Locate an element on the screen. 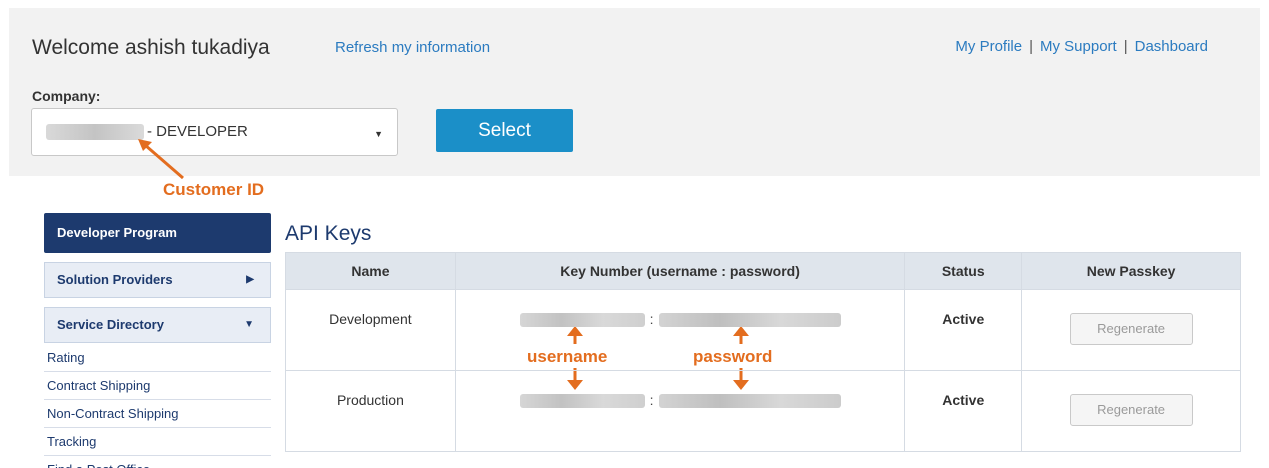  company-label: Company: is located at coordinates (66, 96).